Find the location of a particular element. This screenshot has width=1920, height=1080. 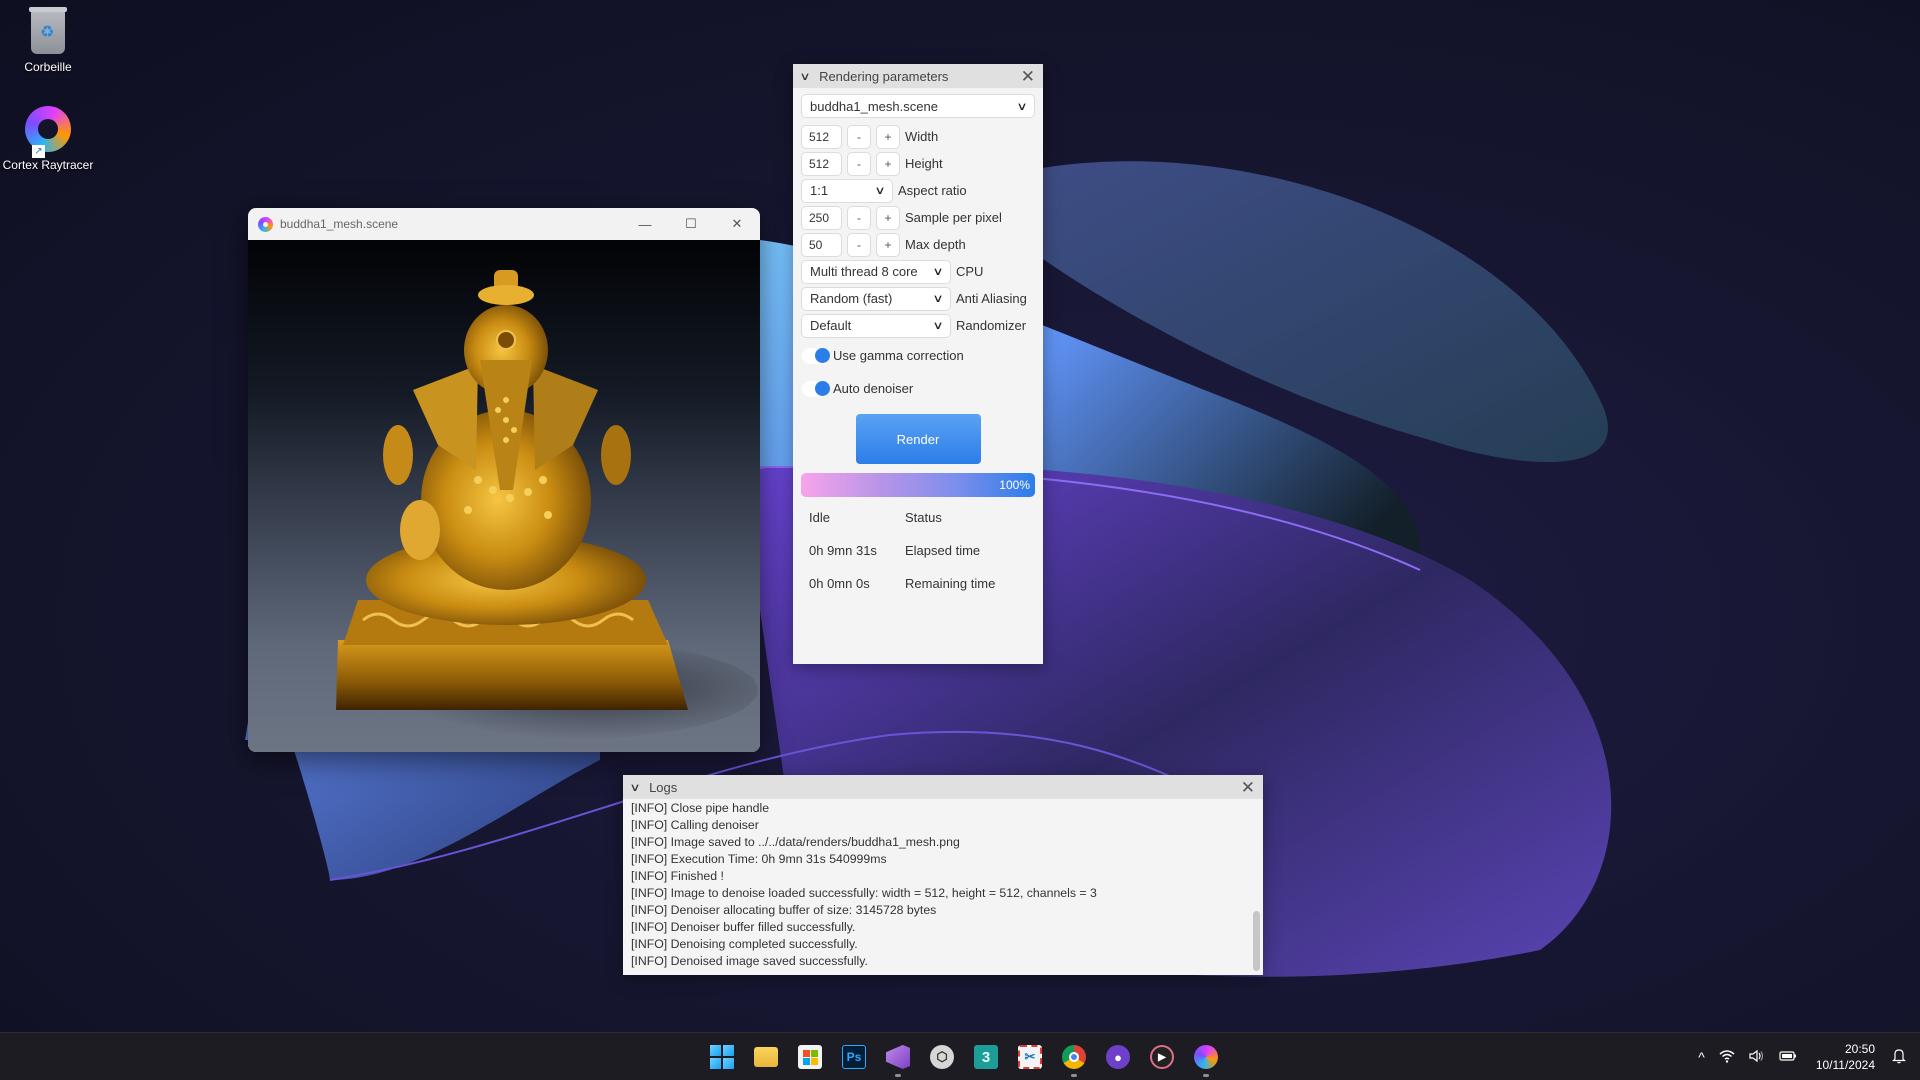

aspect-ratio-value: 1:1 is located at coordinates (819, 190).